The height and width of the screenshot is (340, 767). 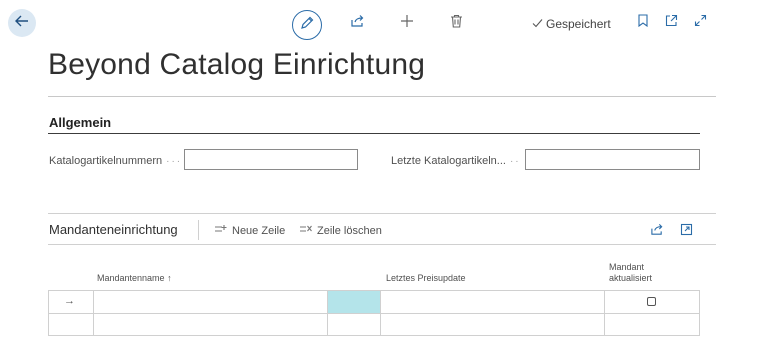 I want to click on delete-button, so click(x=456, y=23).